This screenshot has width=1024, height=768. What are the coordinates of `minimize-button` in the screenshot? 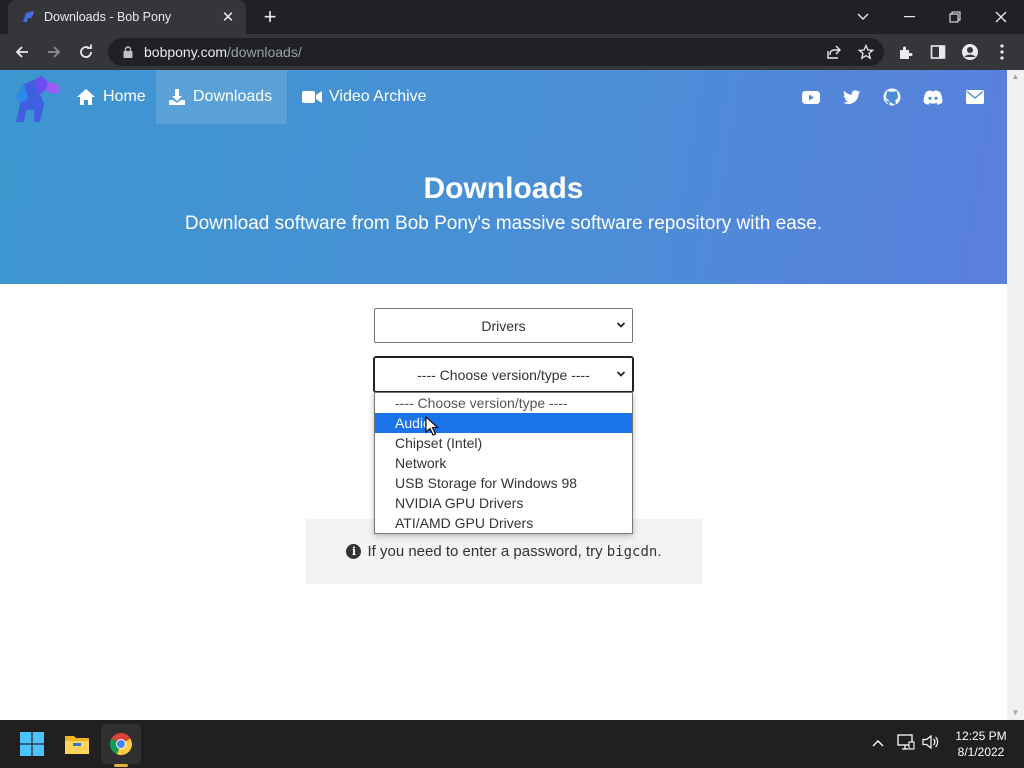 It's located at (909, 17).